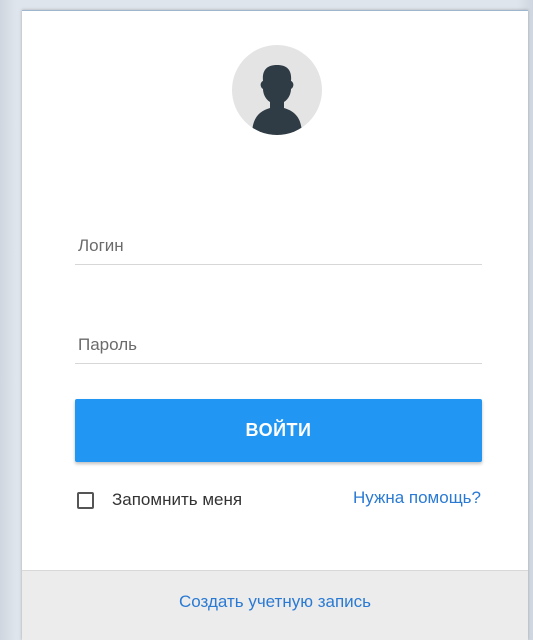 The image size is (533, 640). What do you see at coordinates (277, 90) in the screenshot?
I see `user-avatar-icon` at bounding box center [277, 90].